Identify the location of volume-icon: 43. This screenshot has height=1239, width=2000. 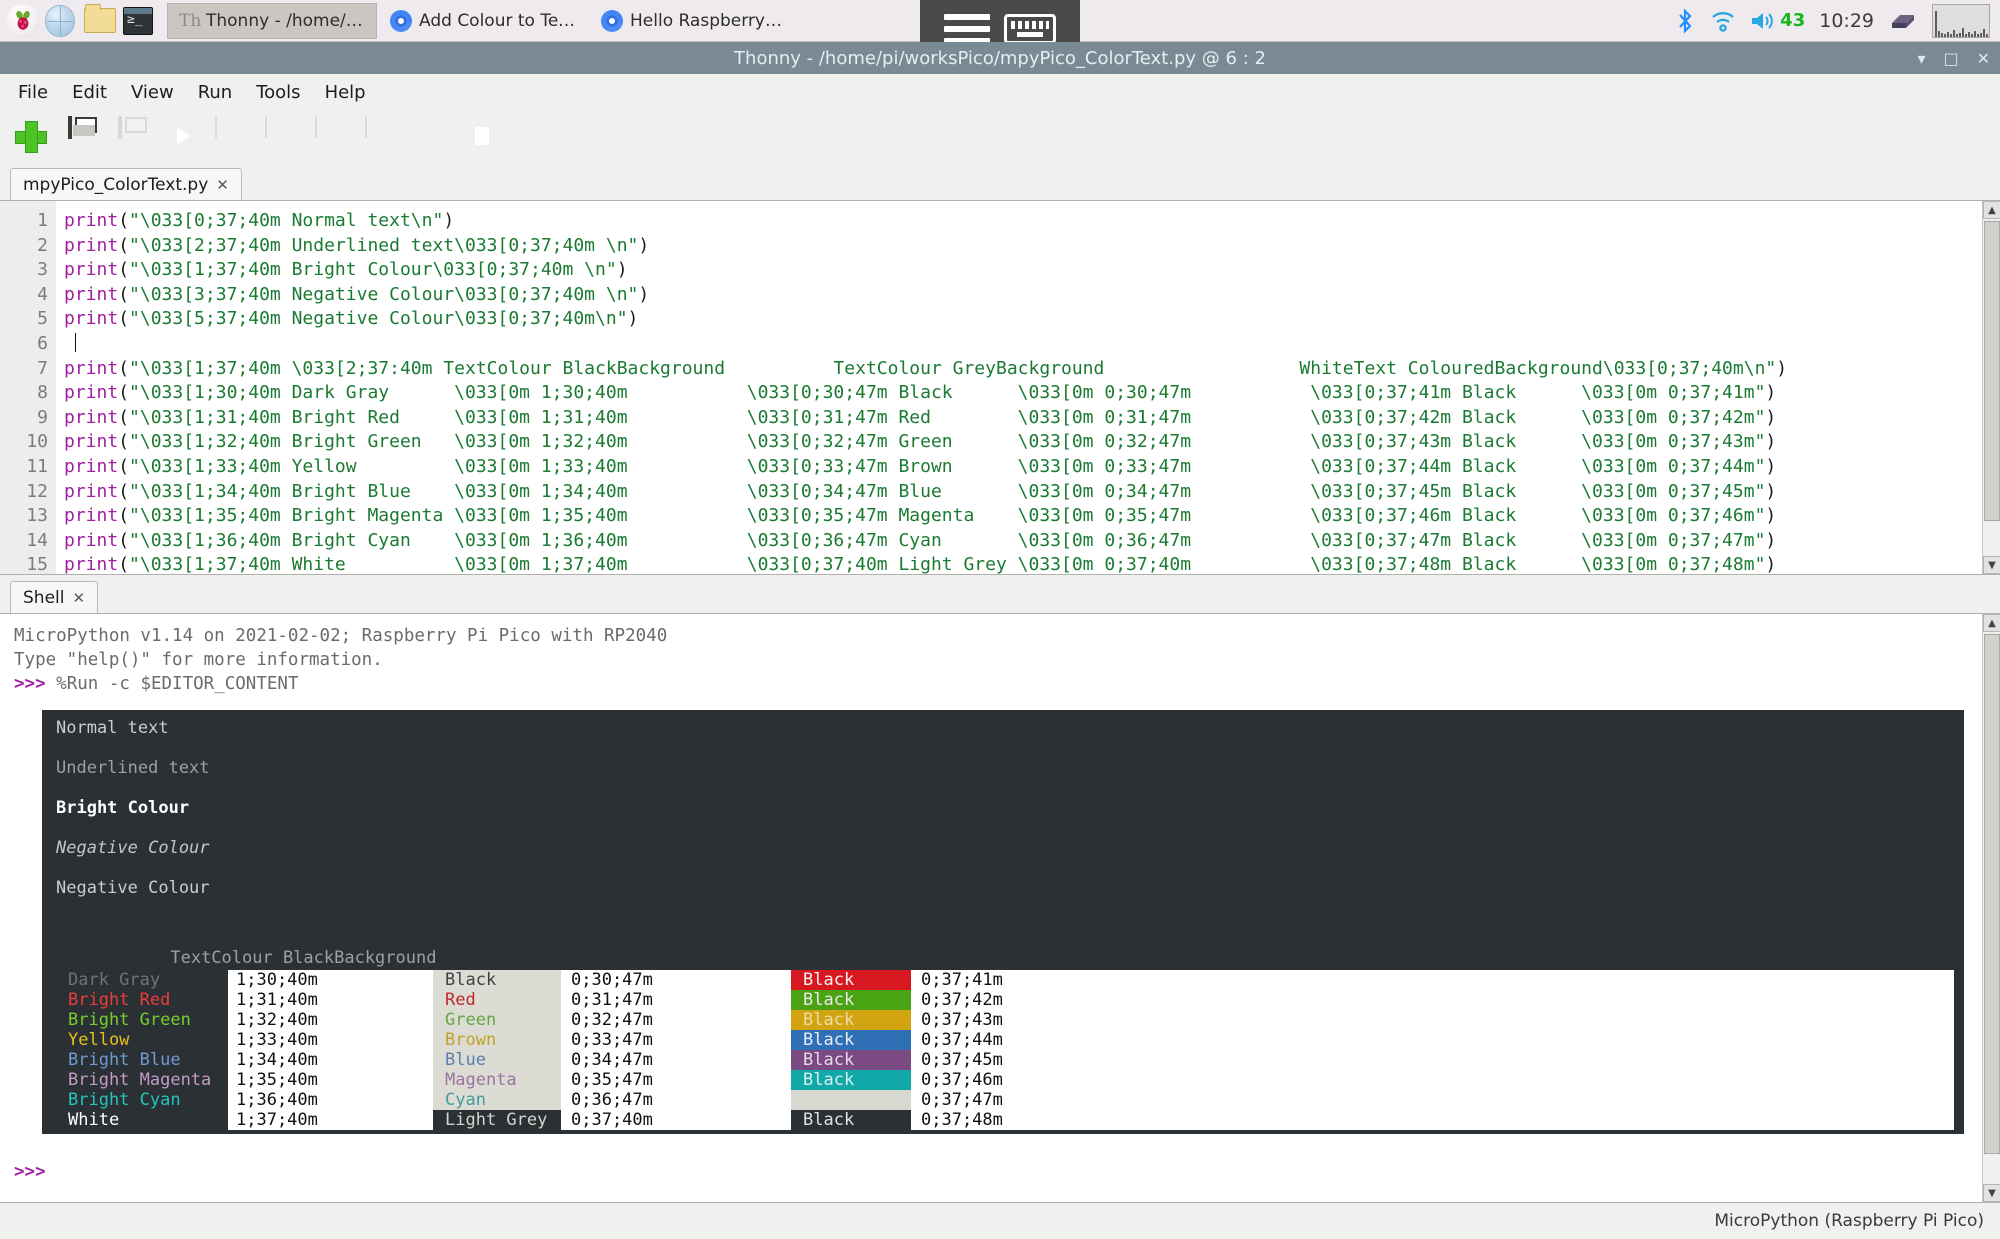
(1777, 21).